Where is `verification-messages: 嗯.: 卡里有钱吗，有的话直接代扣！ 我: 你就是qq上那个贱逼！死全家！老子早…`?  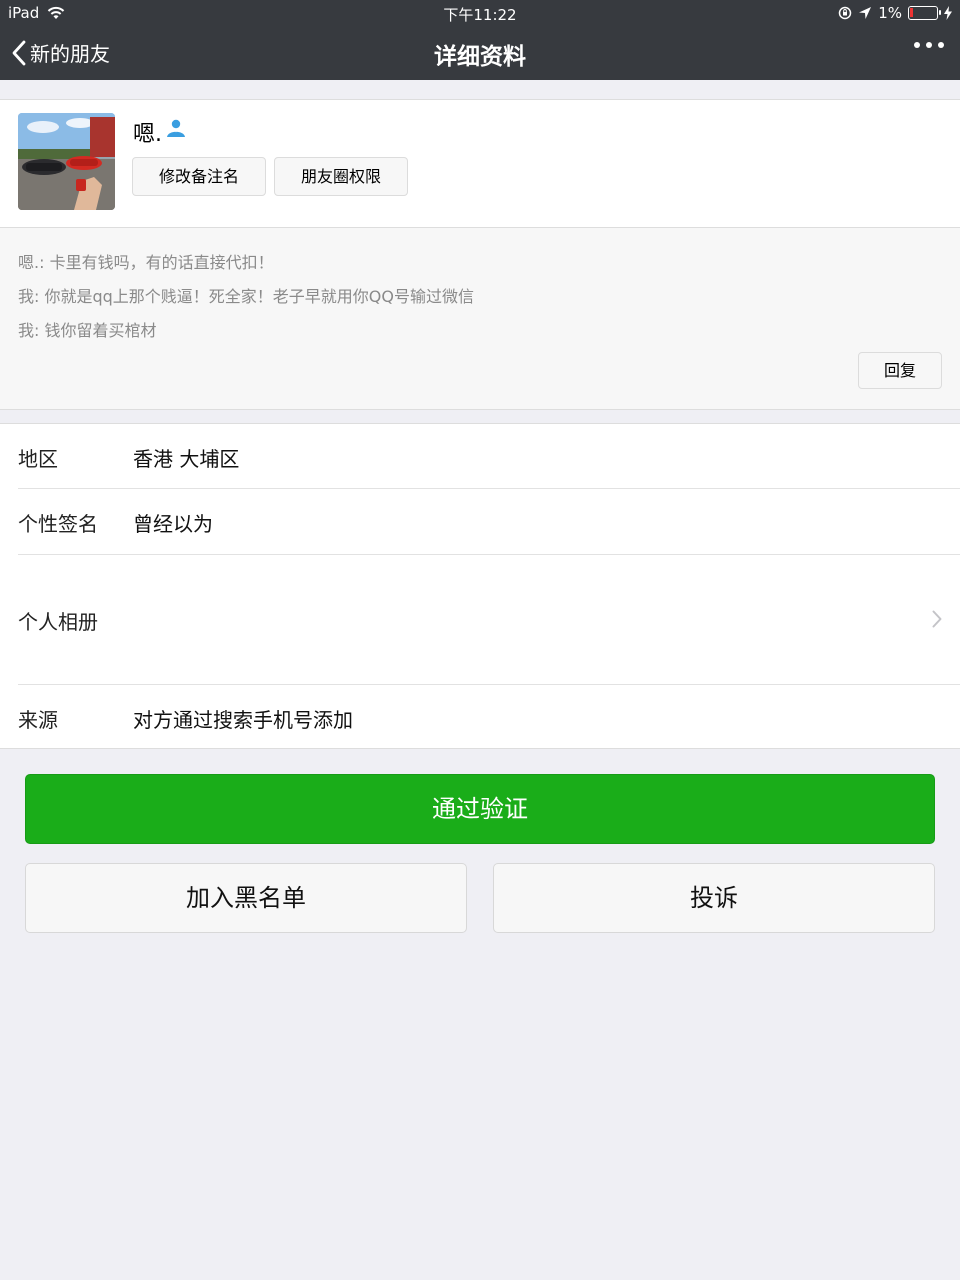 verification-messages: 嗯.: 卡里有钱吗，有的话直接代扣！ 我: 你就是qq上那个贱逼！死全家！老子早… is located at coordinates (480, 319).